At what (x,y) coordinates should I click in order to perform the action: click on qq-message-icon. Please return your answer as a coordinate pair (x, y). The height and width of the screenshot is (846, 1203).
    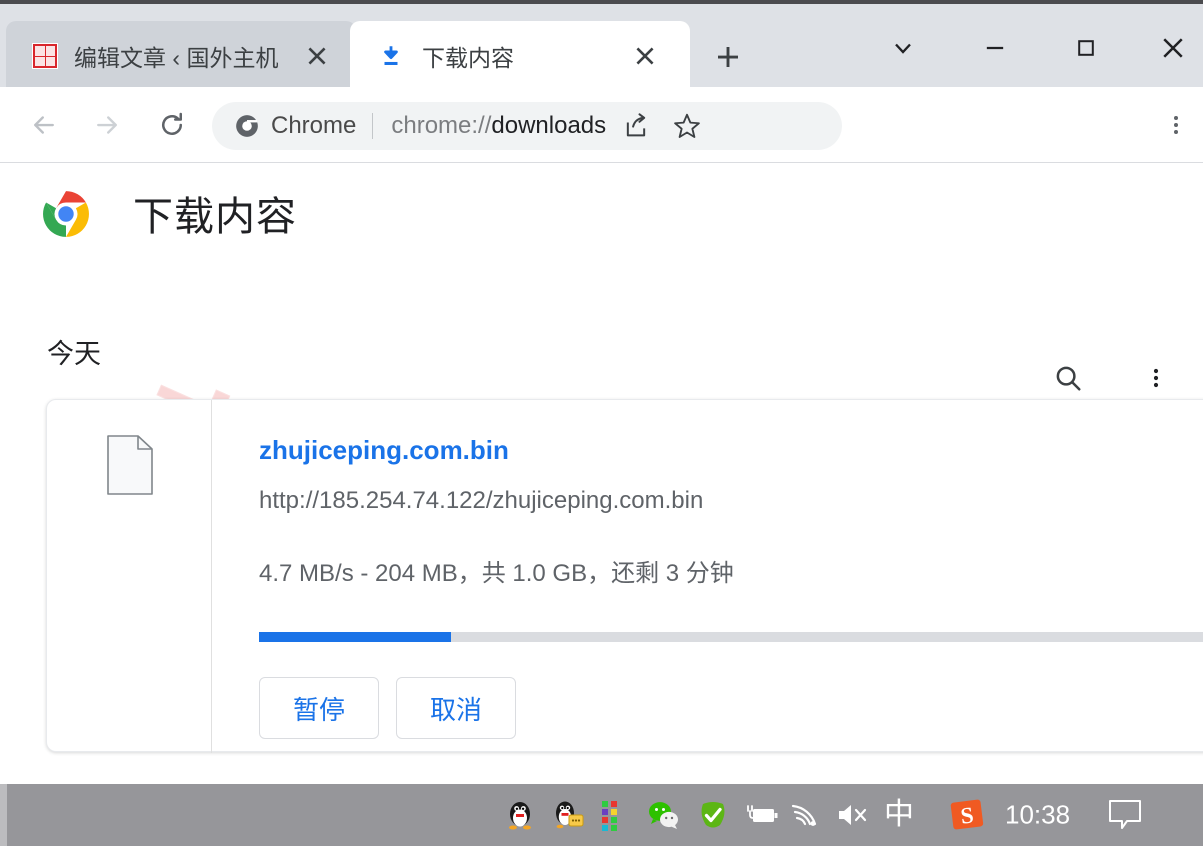
    Looking at the image, I should click on (568, 815).